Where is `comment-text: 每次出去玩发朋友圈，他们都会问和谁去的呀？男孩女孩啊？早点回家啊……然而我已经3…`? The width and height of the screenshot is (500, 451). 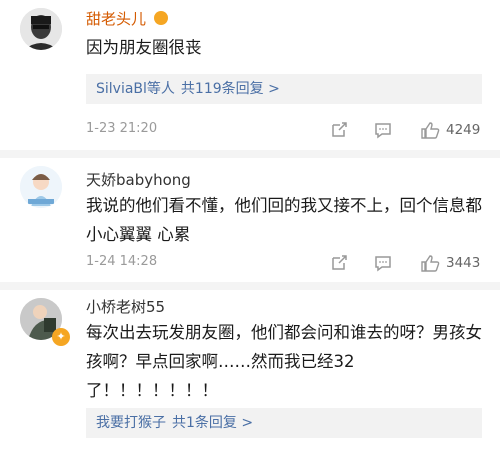
comment-text: 每次出去玩发朋友圈，他们都会问和谁去的呀？男孩女孩啊？早点回家啊……然而我已经3… is located at coordinates (284, 361).